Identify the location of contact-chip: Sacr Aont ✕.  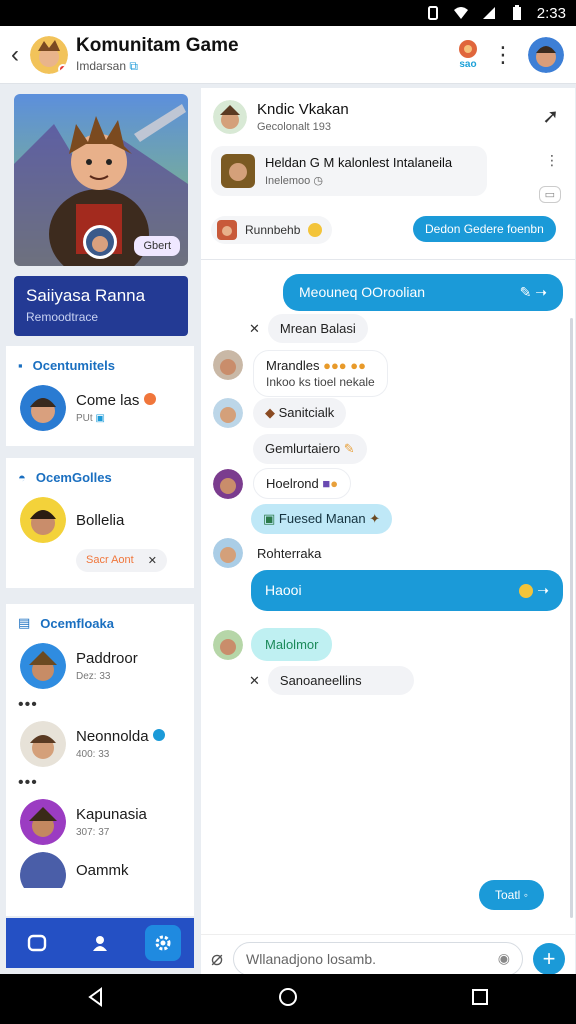
(121, 560).